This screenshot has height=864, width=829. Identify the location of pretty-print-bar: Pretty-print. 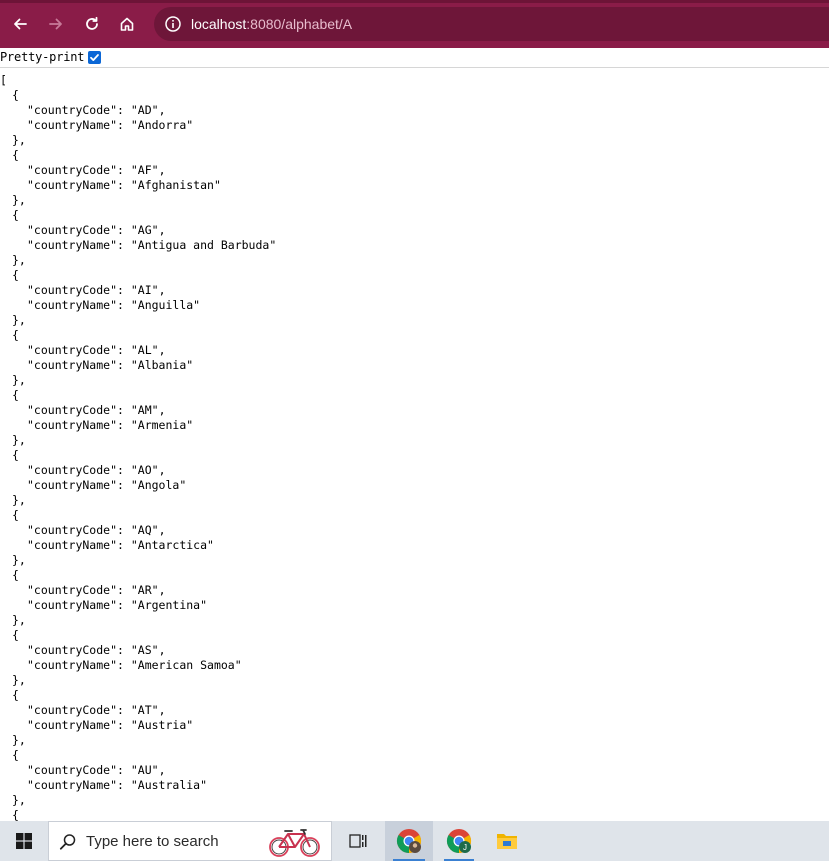
(414, 58).